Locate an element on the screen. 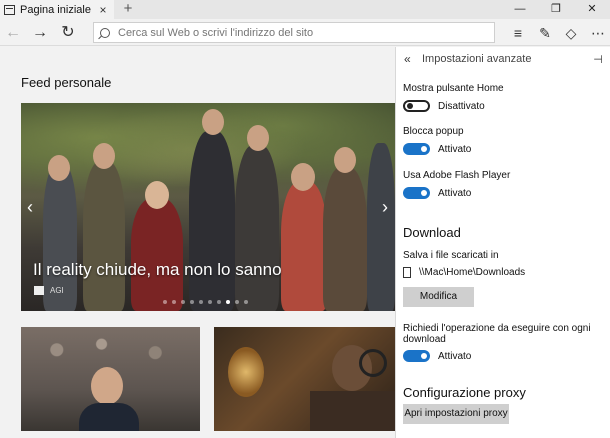 The width and height of the screenshot is (610, 438). flash-toggle is located at coordinates (416, 193).